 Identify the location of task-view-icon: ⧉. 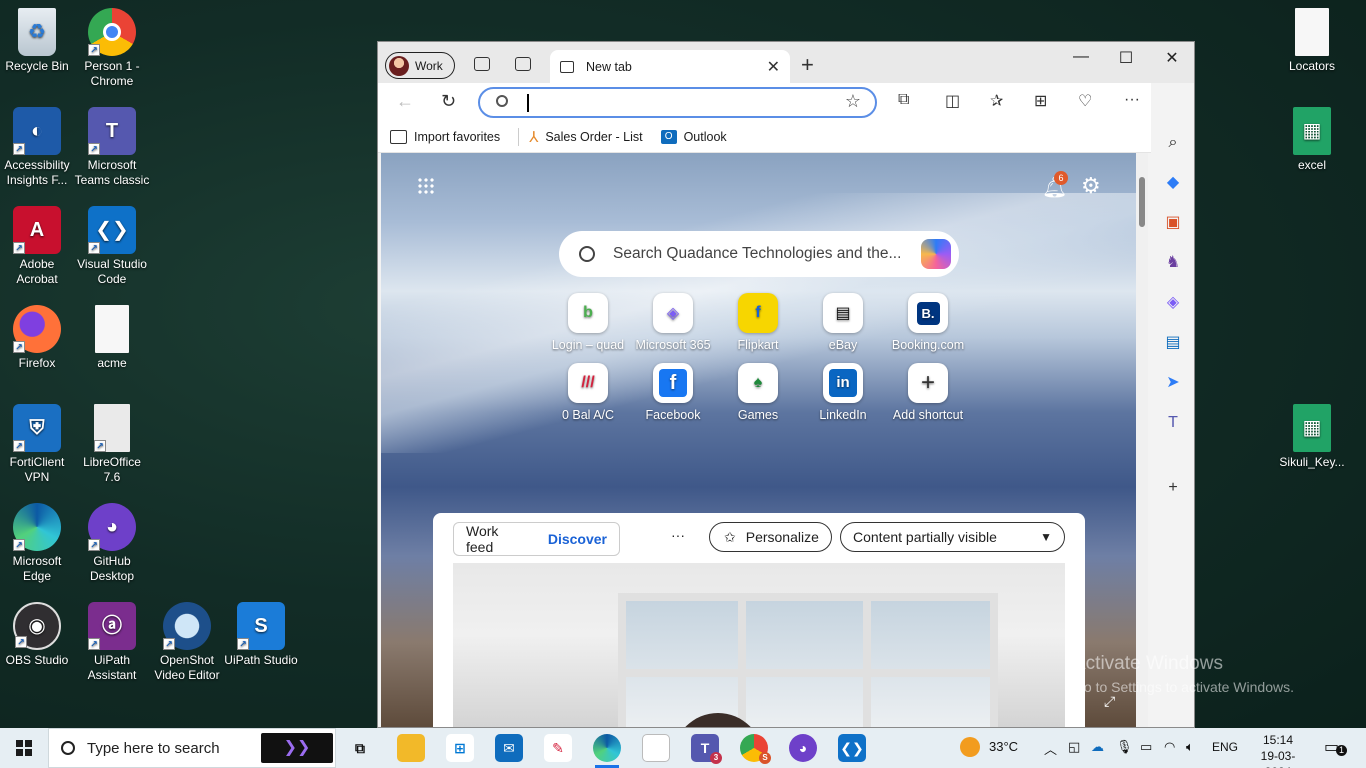
(360, 748).